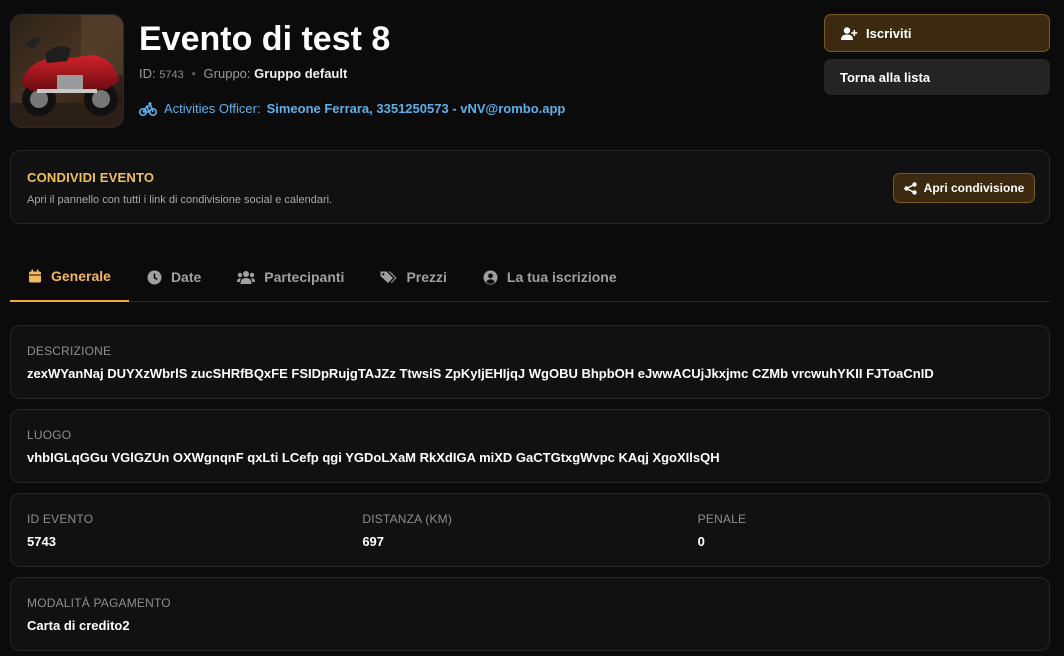  I want to click on tab-prezzi: Prezzi, so click(413, 277).